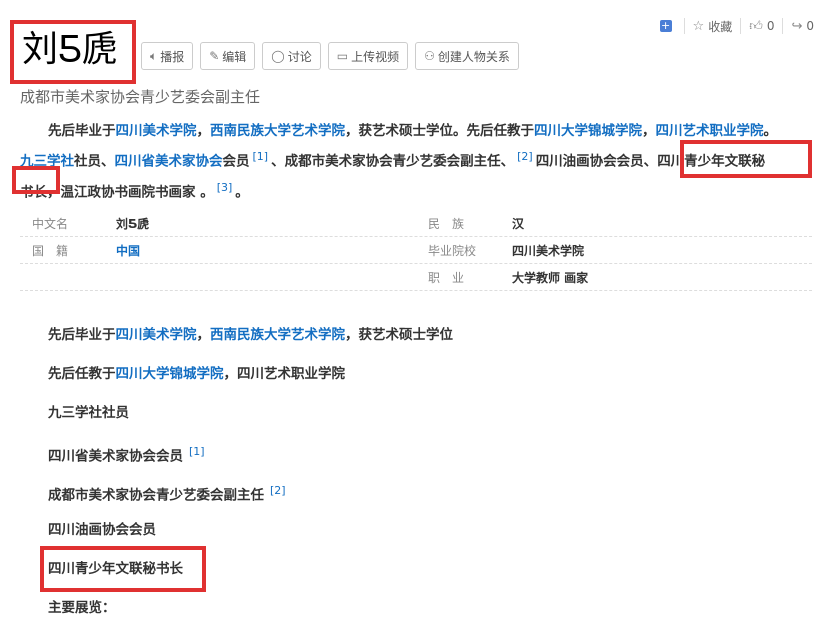  I want to click on list-item: 成都市美术家协会青少艺委会副主任 [2], so click(250, 497).